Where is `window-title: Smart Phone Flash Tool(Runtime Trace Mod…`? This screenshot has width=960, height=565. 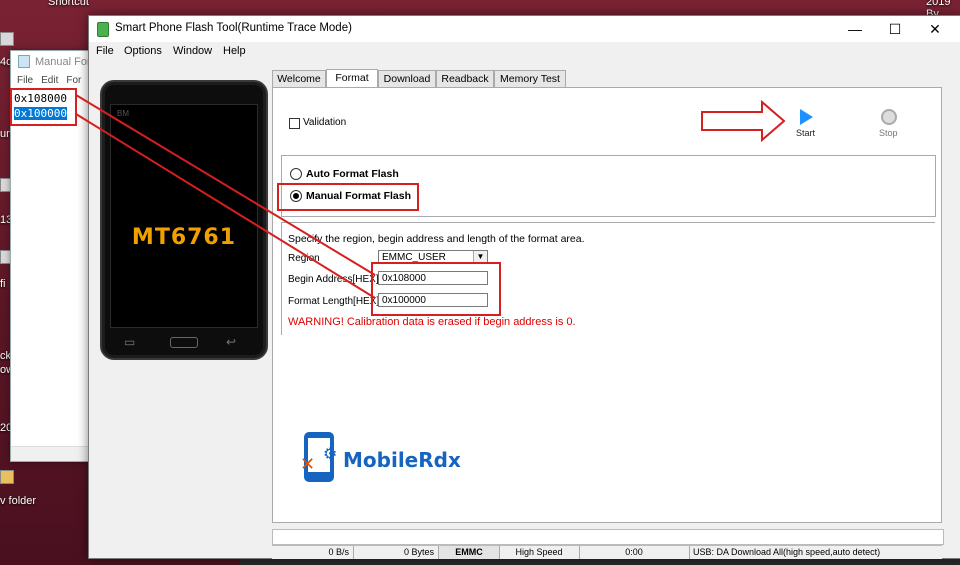 window-title: Smart Phone Flash Tool(Runtime Trace Mod… is located at coordinates (233, 28).